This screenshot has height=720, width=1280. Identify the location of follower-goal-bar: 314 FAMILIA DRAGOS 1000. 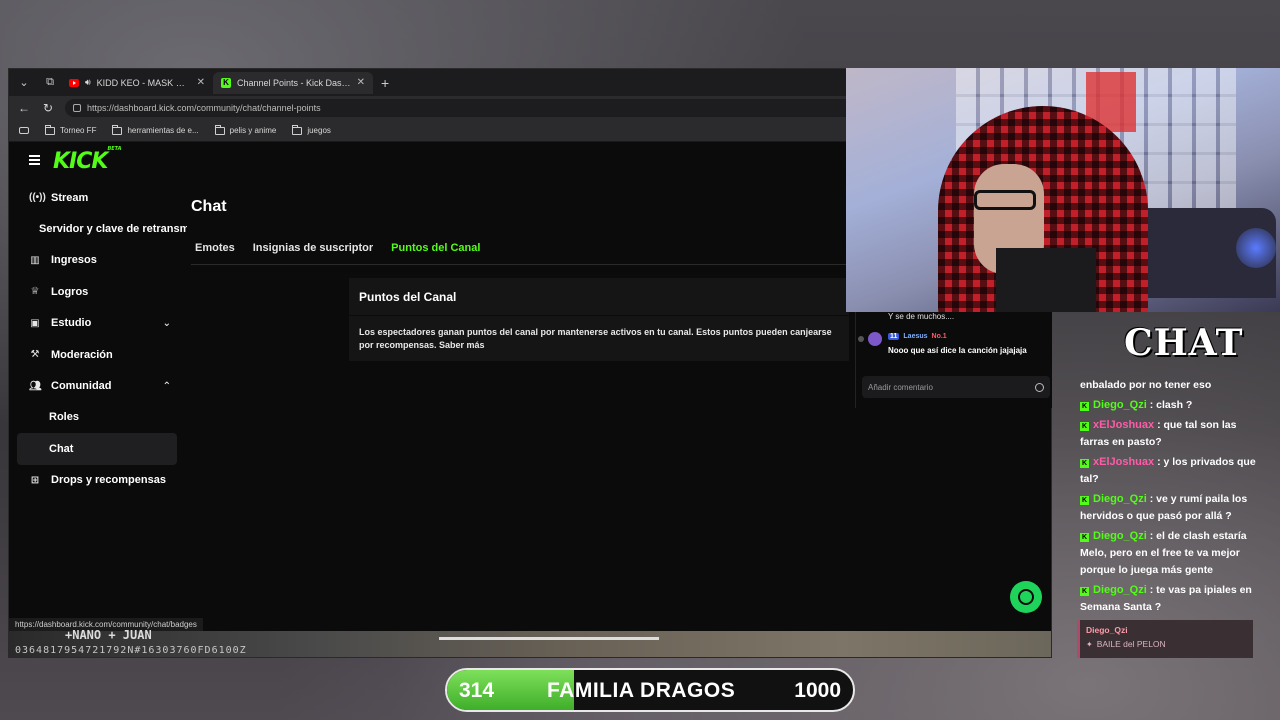
(650, 690).